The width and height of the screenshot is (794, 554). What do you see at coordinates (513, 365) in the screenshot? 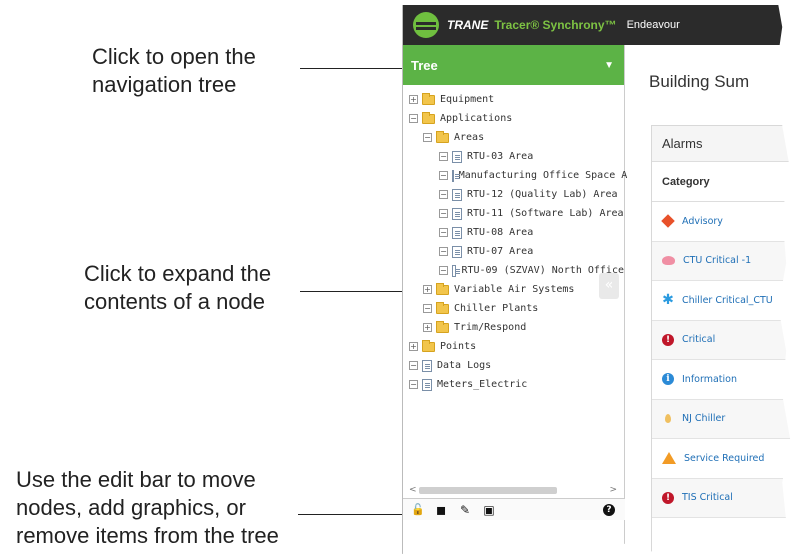
I see `tree-node-data-logs: − Data Logs` at bounding box center [513, 365].